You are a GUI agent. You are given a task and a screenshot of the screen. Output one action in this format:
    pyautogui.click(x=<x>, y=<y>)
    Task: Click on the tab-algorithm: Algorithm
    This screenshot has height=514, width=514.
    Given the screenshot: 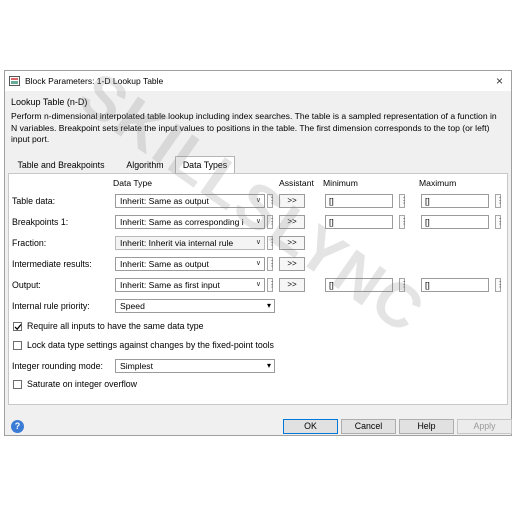 What is the action you would take?
    pyautogui.click(x=145, y=165)
    